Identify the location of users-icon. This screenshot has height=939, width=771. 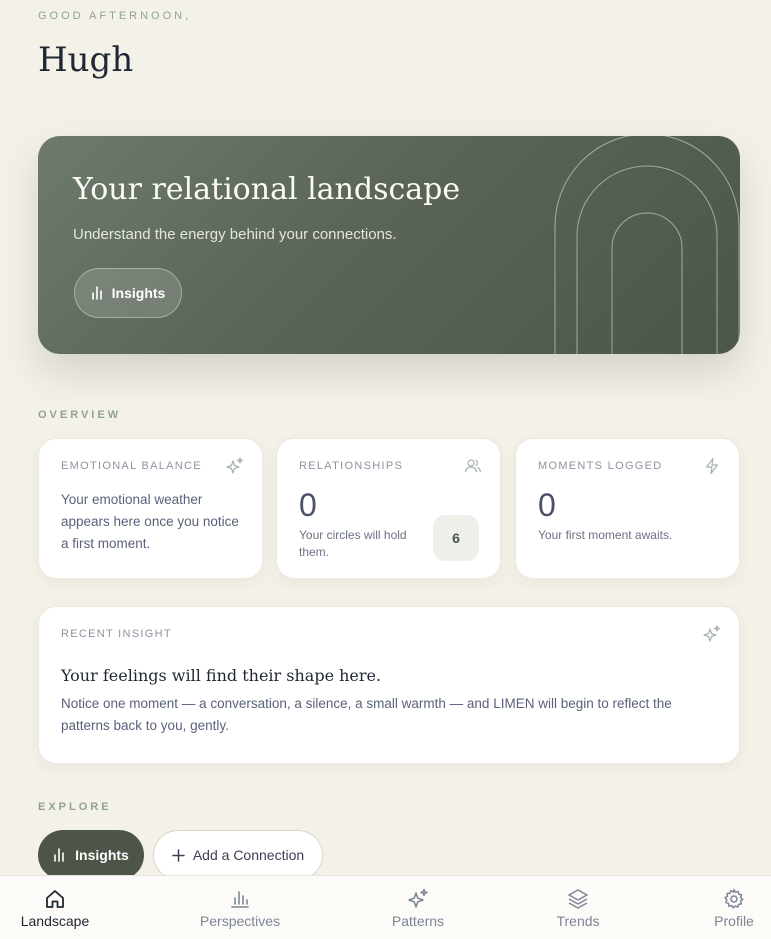
(473, 466).